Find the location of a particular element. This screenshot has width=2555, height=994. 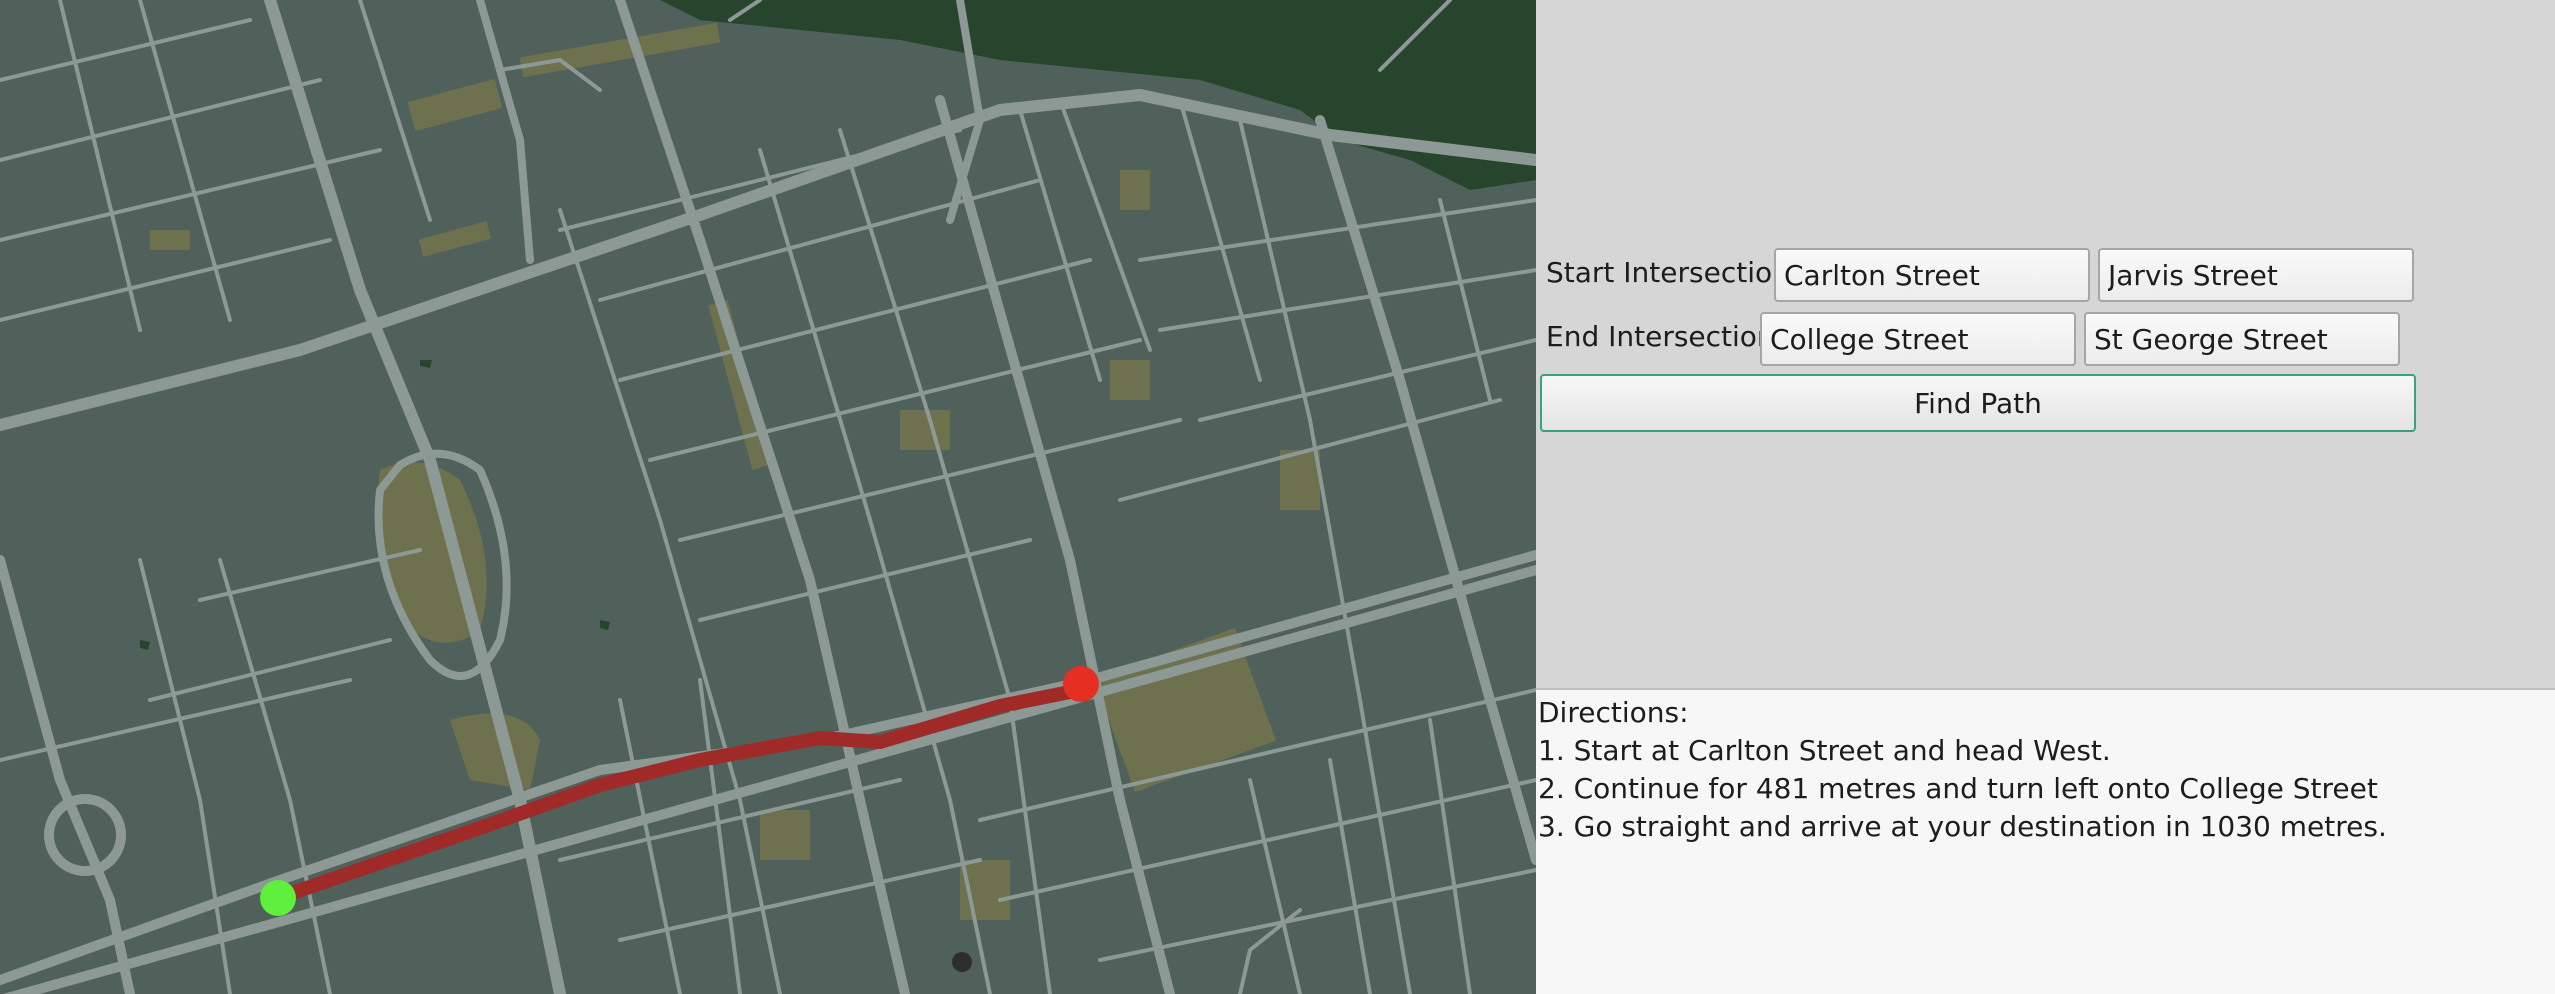

find-path-button: Find Path is located at coordinates (1978, 403).